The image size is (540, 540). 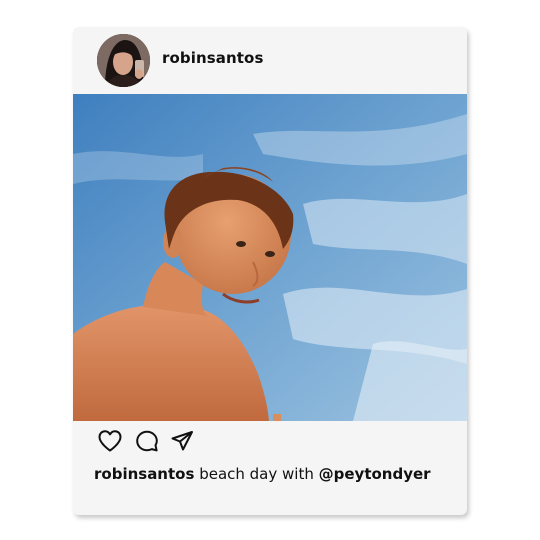 I want to click on header-username: robinsantos, so click(x=213, y=58).